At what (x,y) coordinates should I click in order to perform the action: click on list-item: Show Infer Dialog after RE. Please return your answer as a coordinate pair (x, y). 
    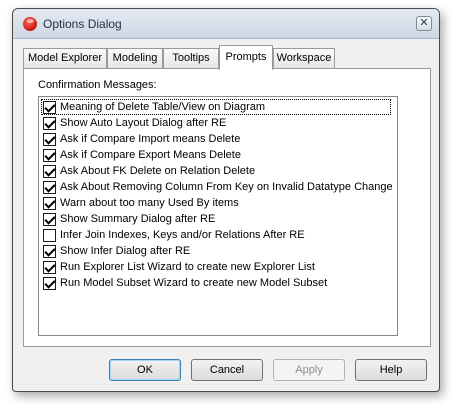
    Looking at the image, I should click on (216, 251).